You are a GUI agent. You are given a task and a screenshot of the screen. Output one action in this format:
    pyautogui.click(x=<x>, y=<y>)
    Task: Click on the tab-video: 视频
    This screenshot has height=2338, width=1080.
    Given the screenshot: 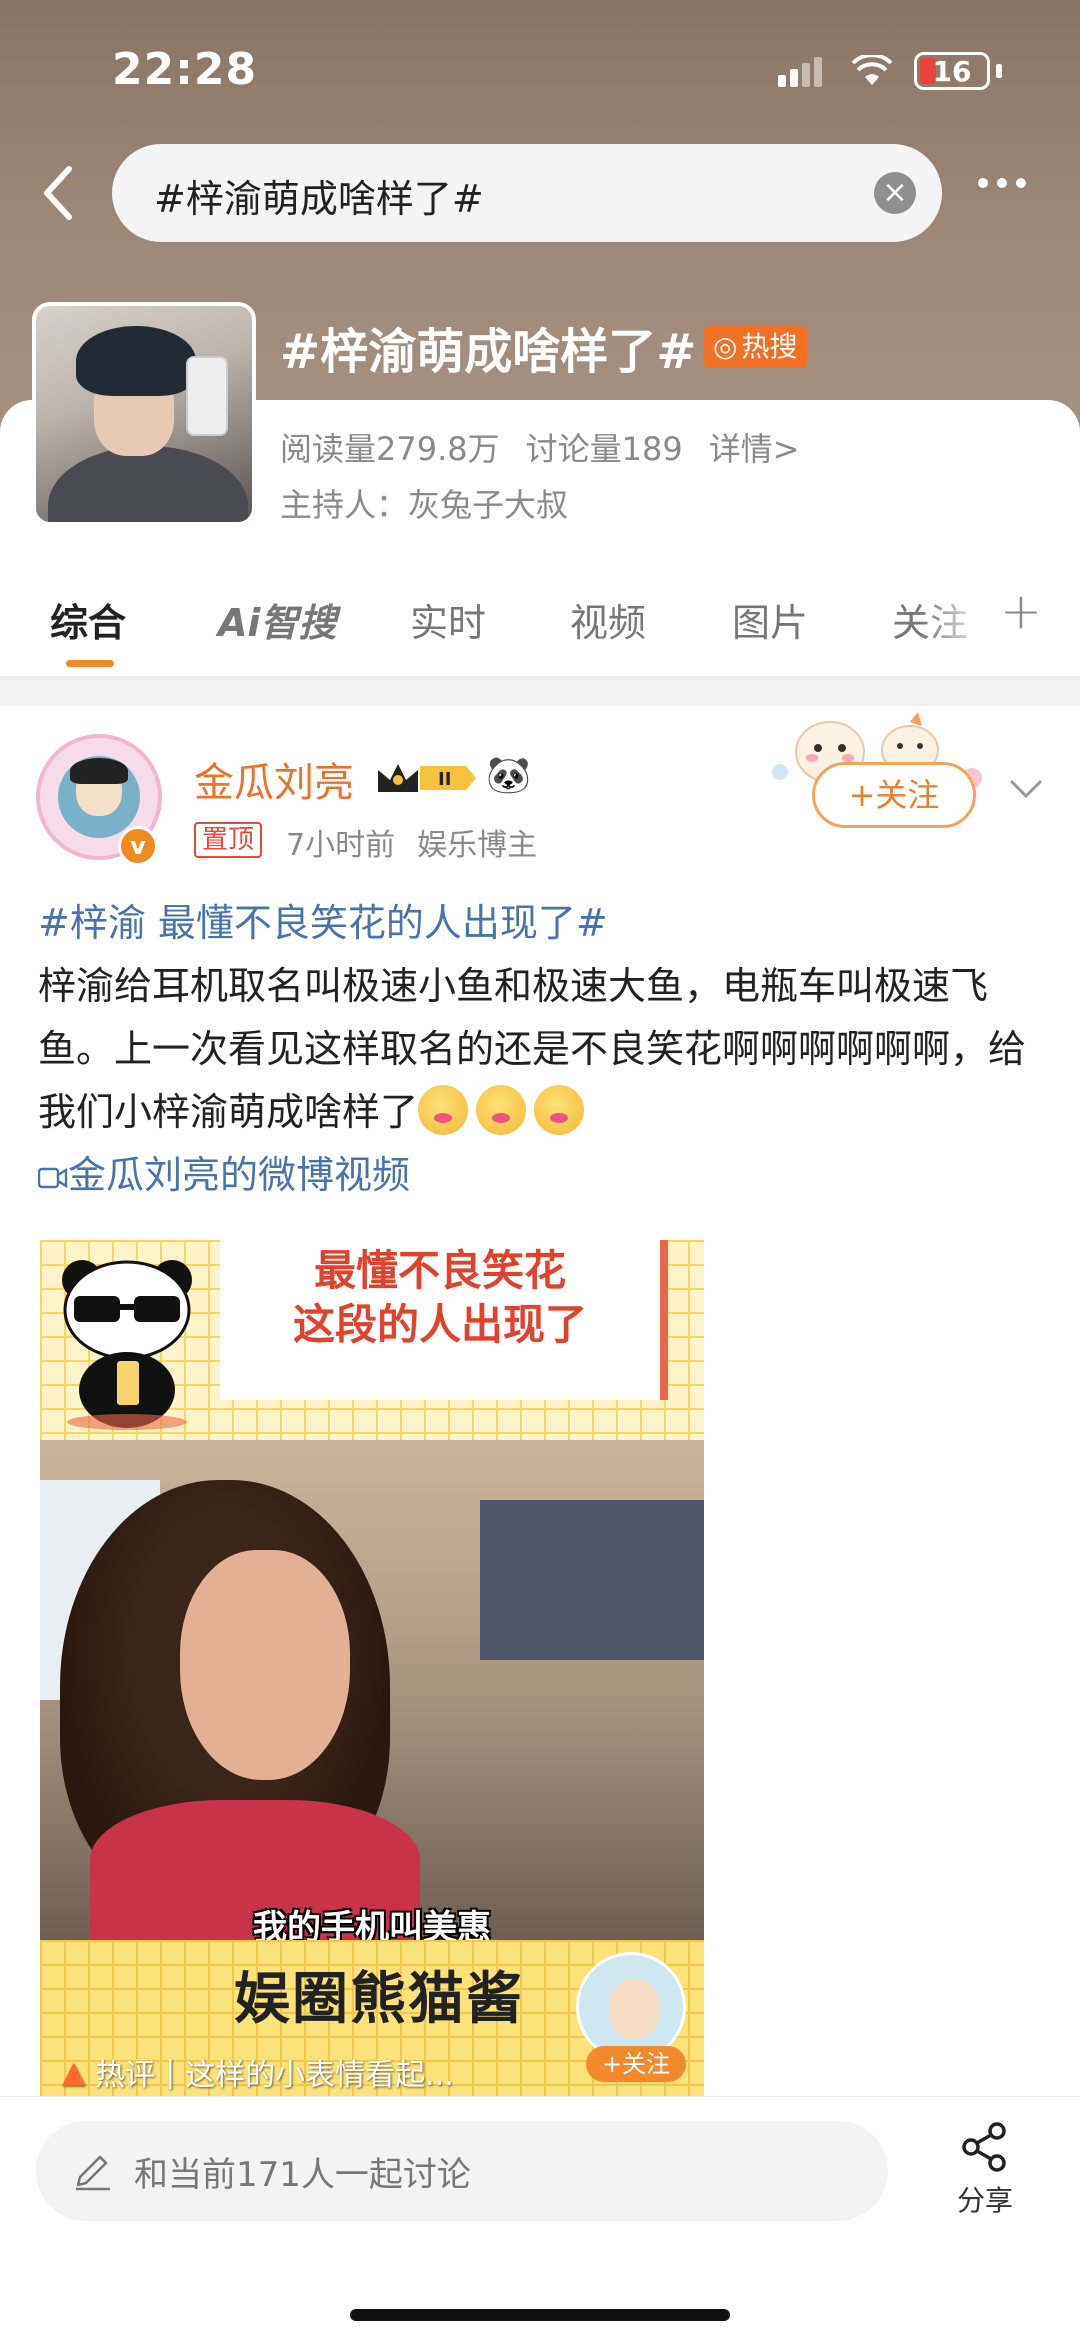 What is the action you would take?
    pyautogui.click(x=608, y=619)
    